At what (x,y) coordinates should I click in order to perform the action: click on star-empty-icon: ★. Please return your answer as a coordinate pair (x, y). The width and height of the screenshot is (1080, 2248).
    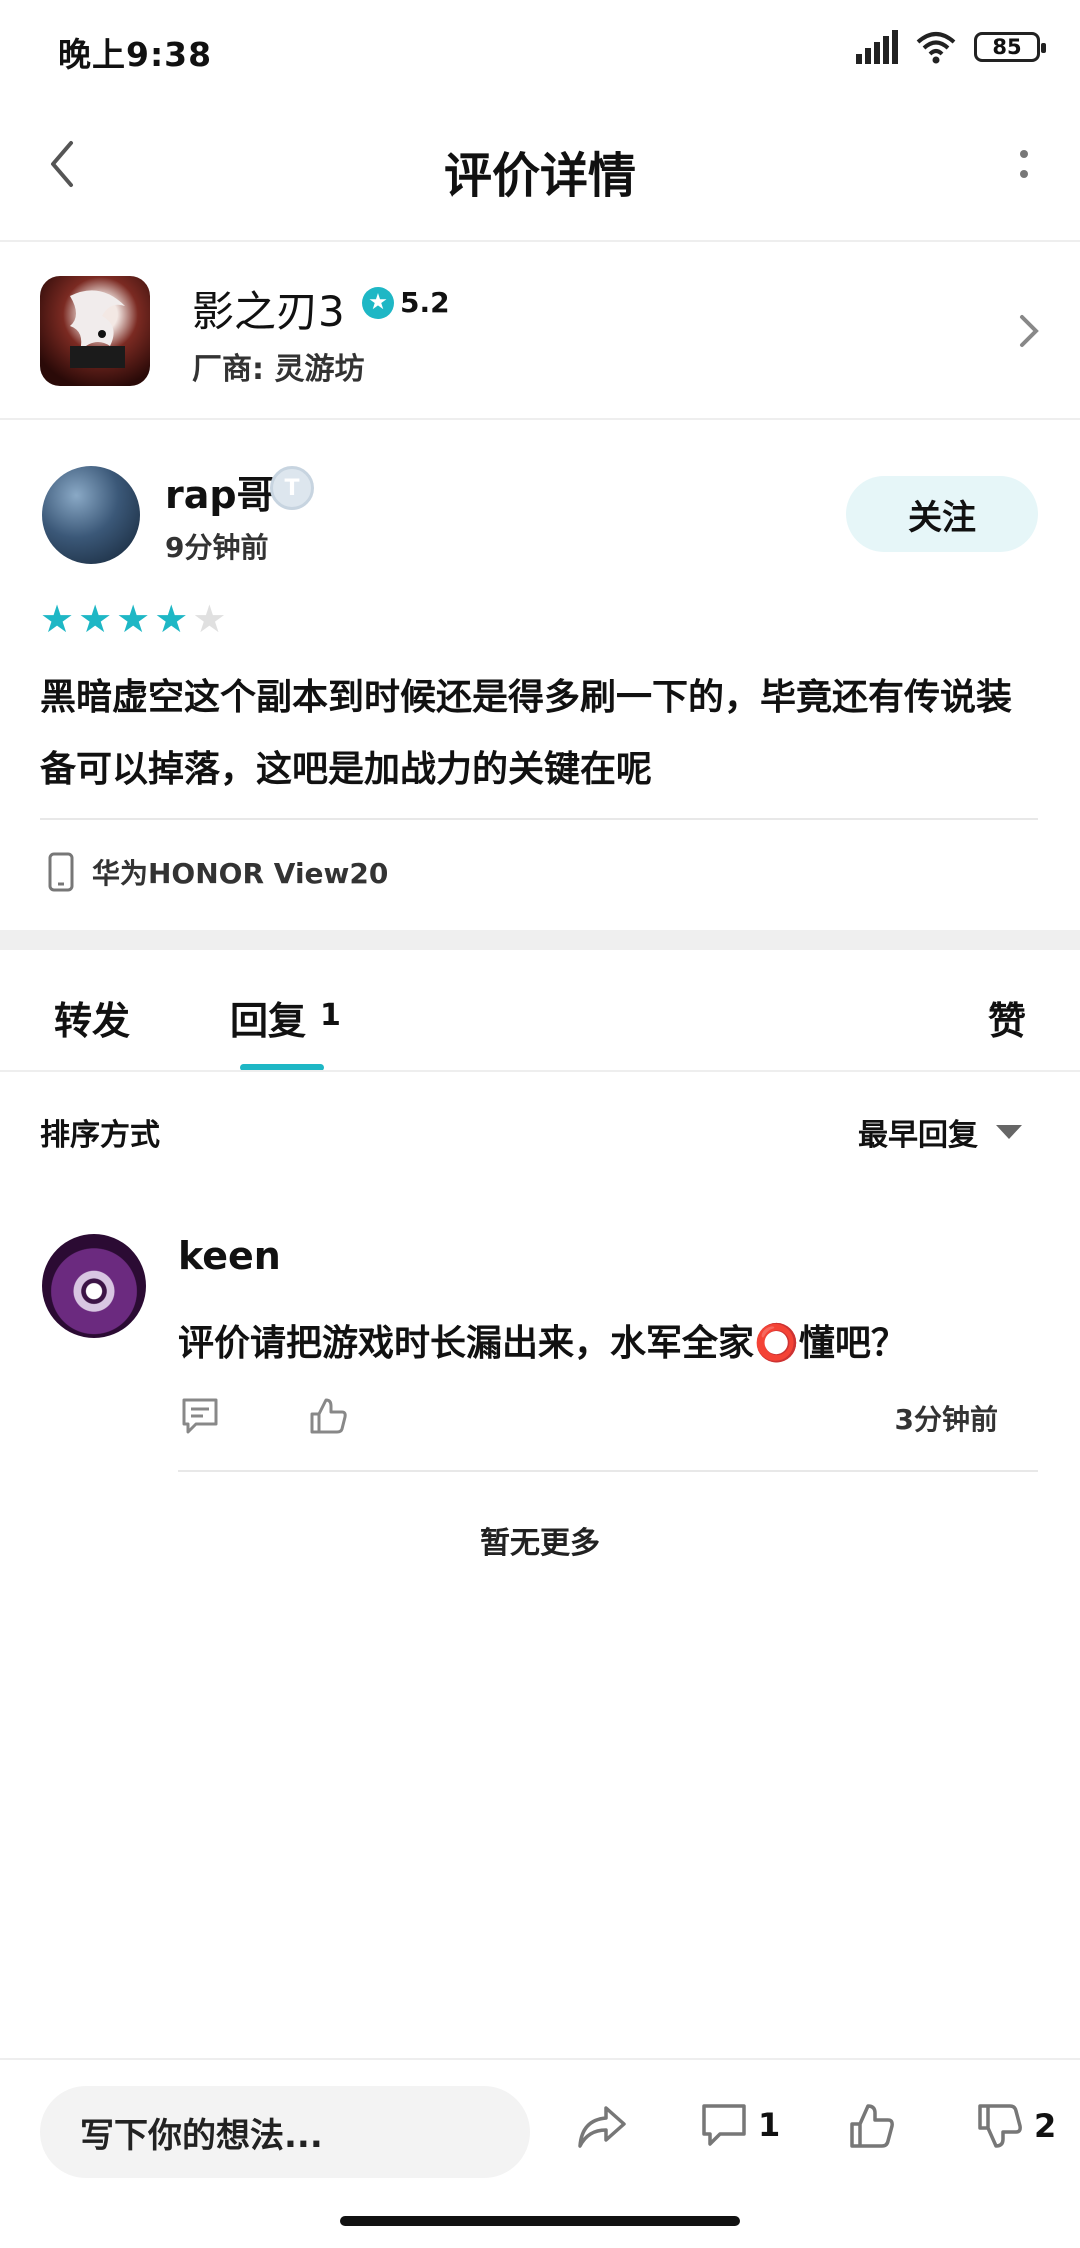
    Looking at the image, I should click on (209, 619).